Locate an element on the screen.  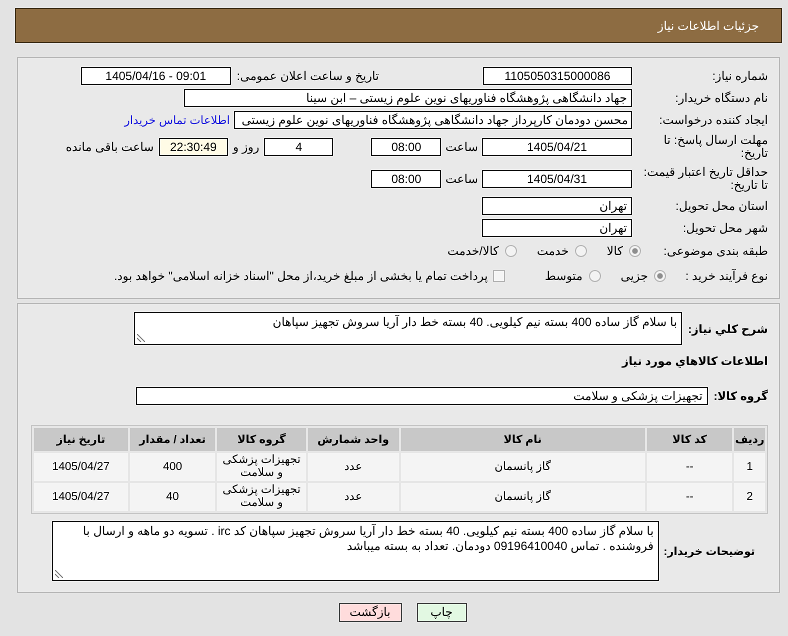
remaining-label: ساعت باقی مانده is located at coordinates (110, 147).